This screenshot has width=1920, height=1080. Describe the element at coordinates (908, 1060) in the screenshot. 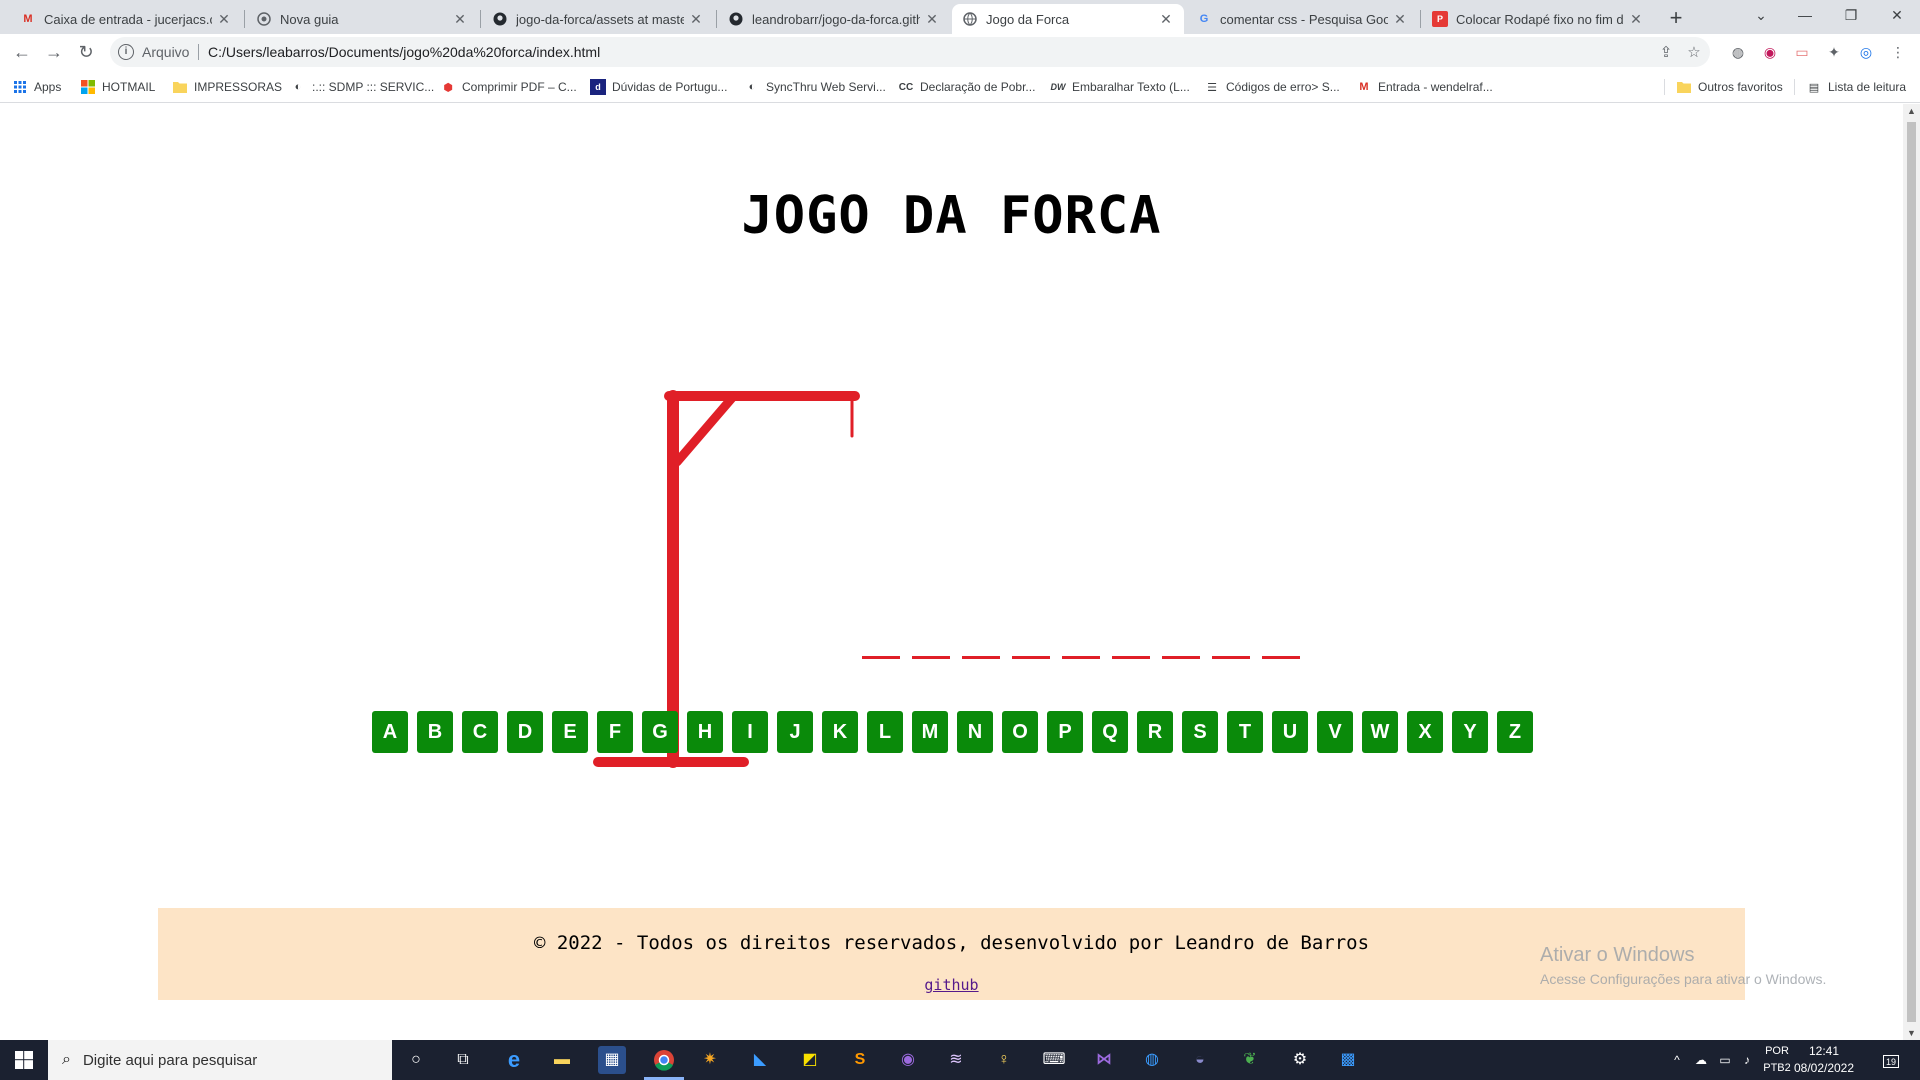

I see `github-desktop-icon: ◉` at that location.